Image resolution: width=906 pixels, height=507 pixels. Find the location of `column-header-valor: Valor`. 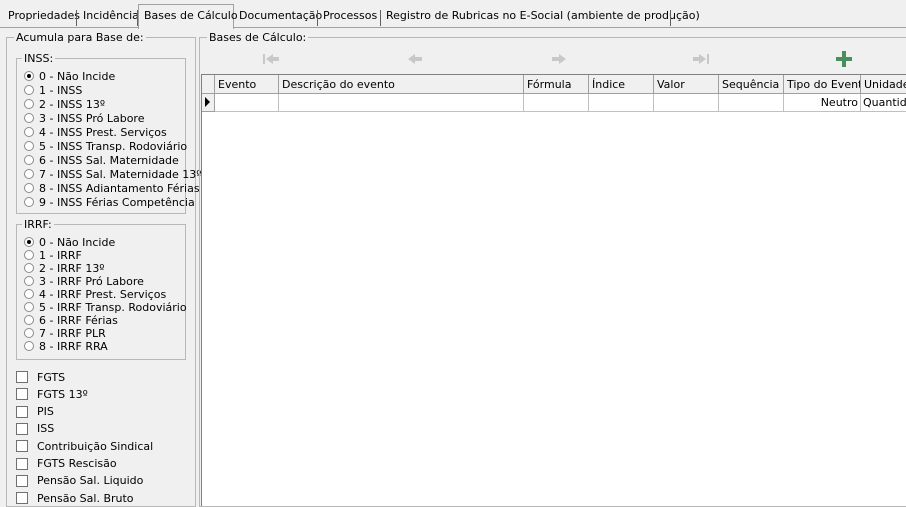

column-header-valor: Valor is located at coordinates (686, 84).